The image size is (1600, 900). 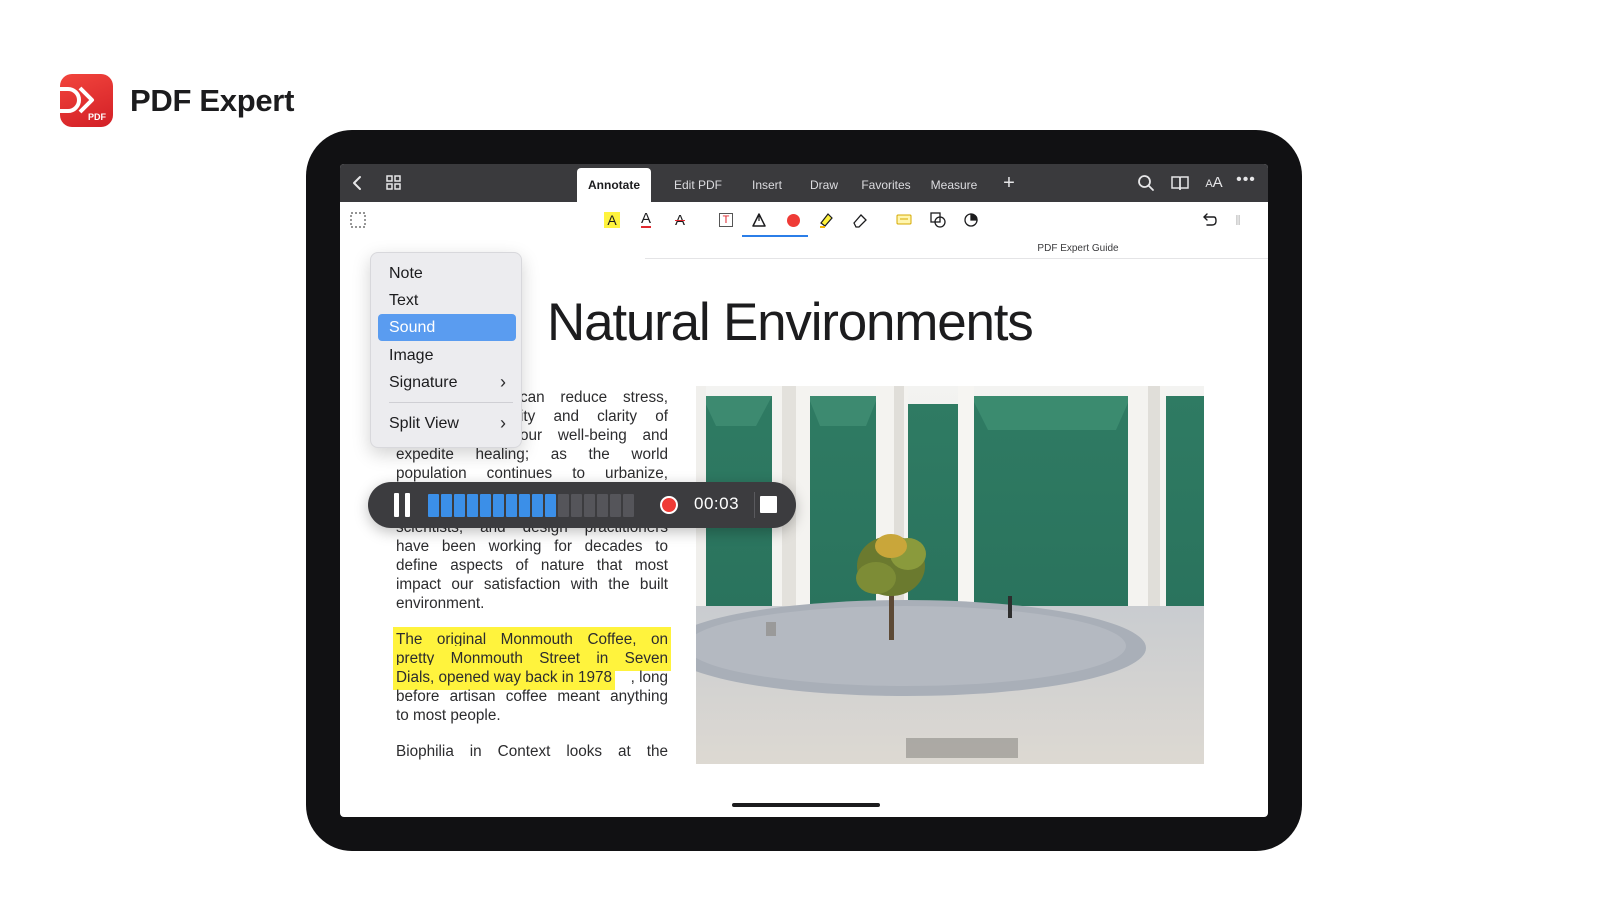 I want to click on pdf-expert-logo: PDF, so click(x=86, y=100).